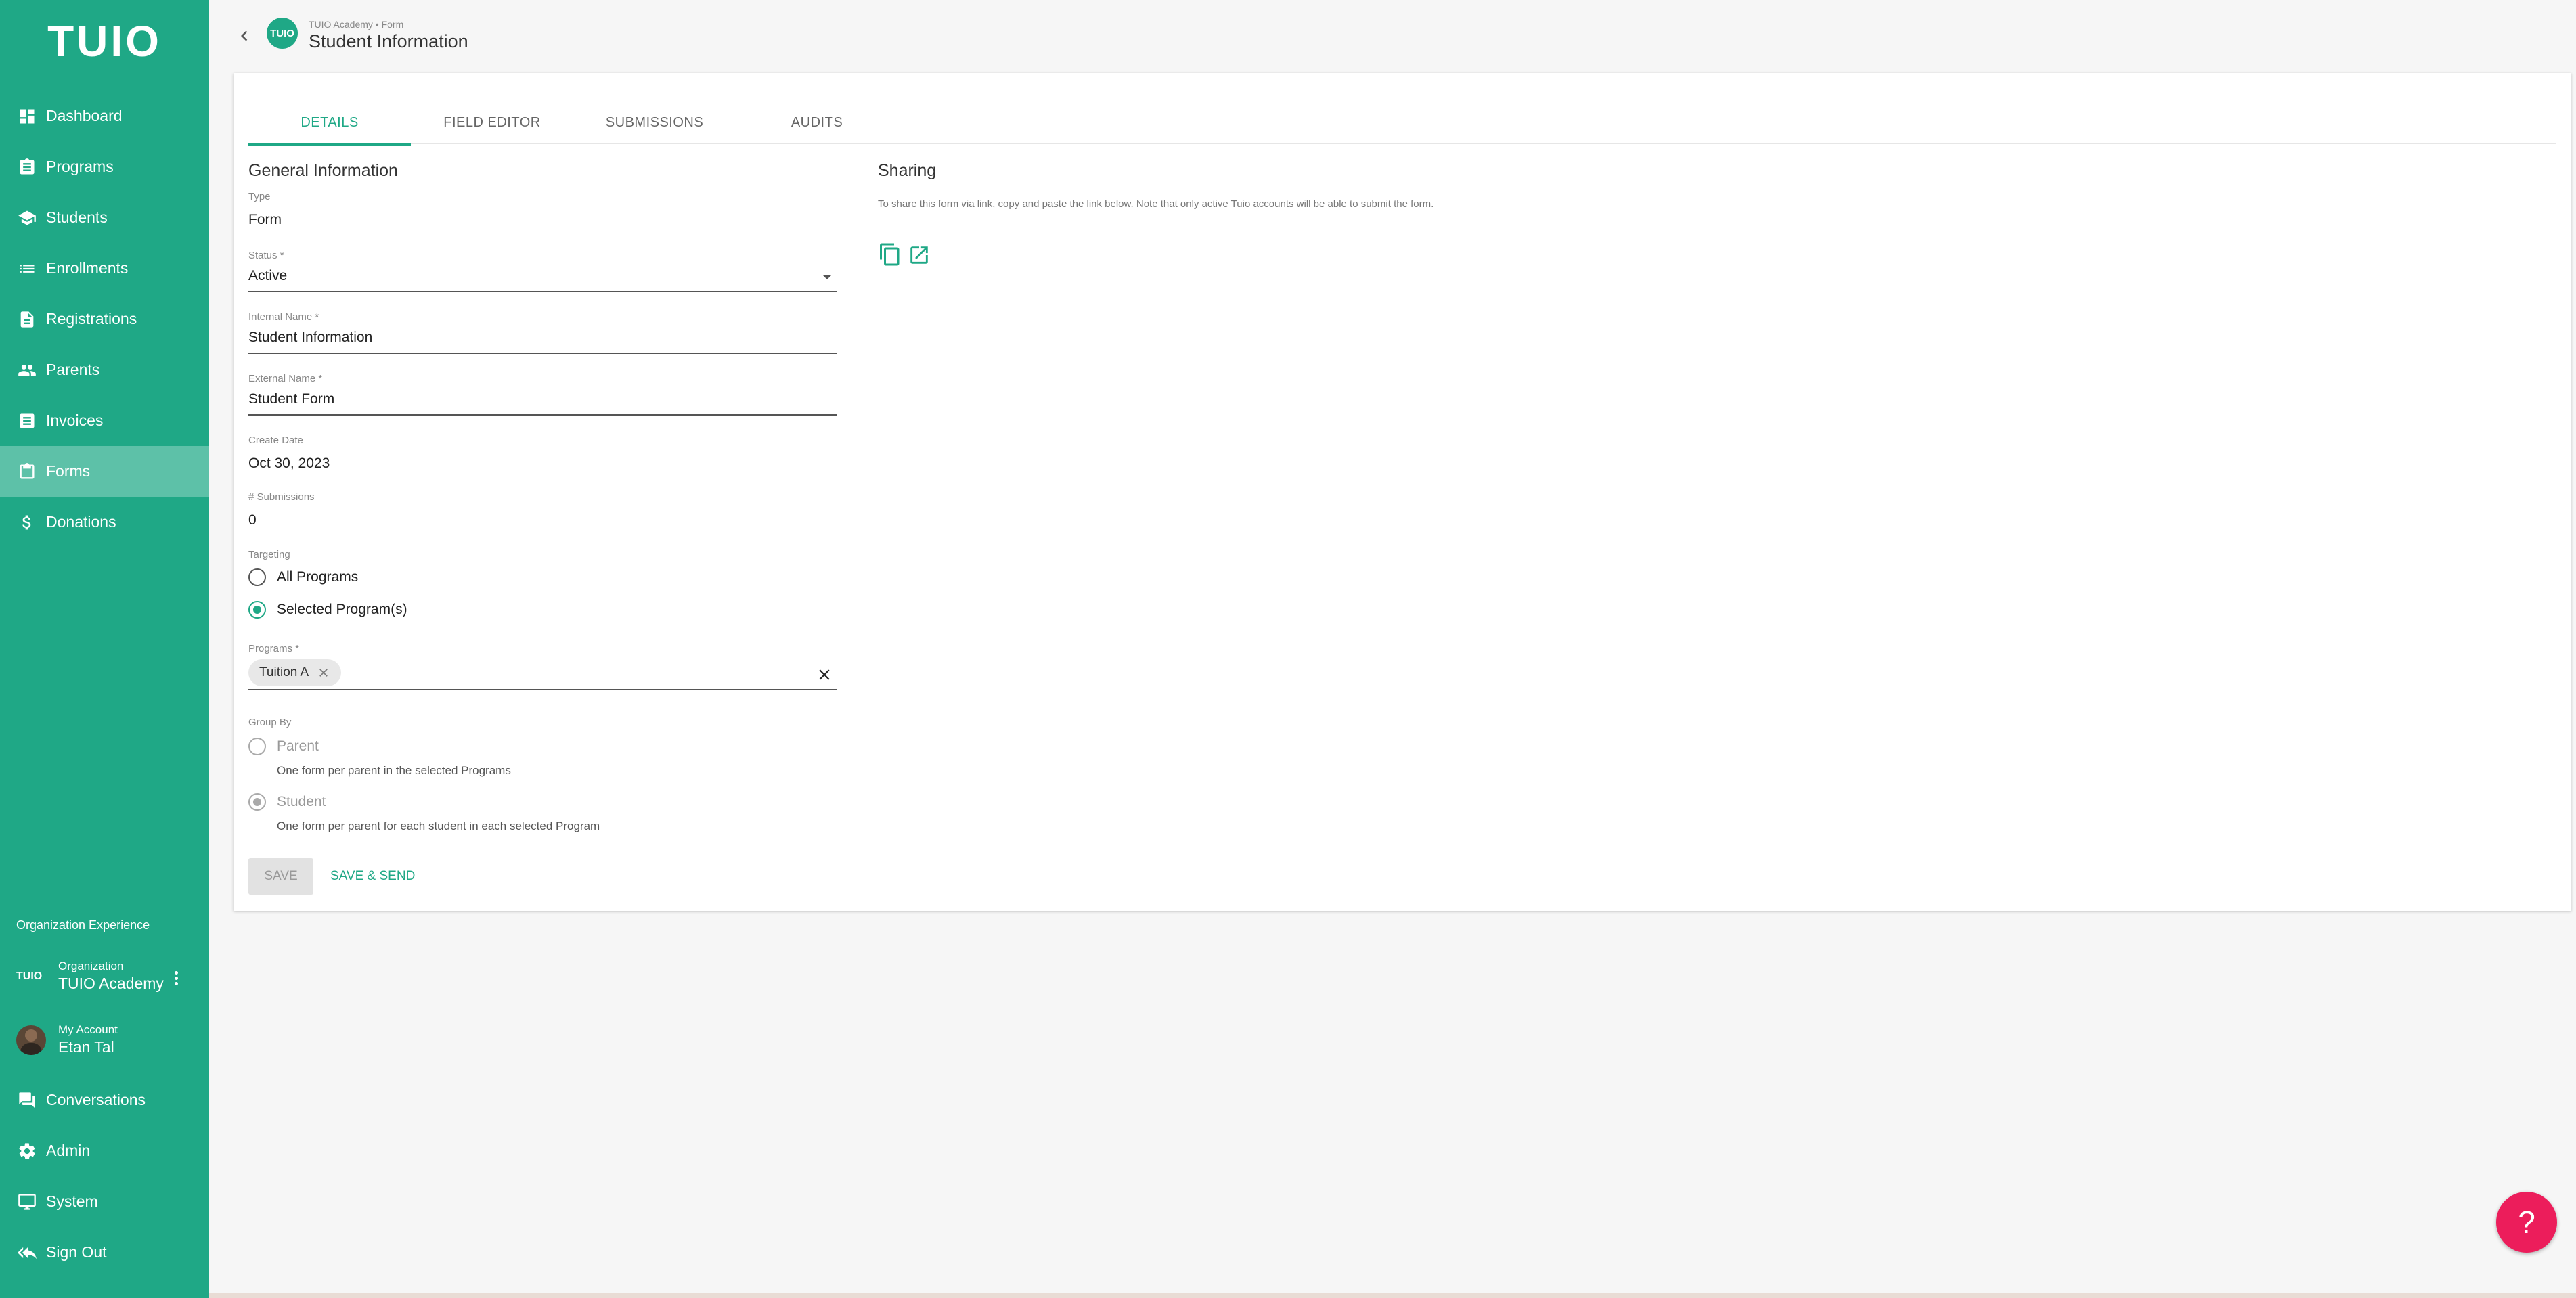 The height and width of the screenshot is (1298, 2576). I want to click on organization-switcher: TUIO Organization TUIO Academy, so click(97, 976).